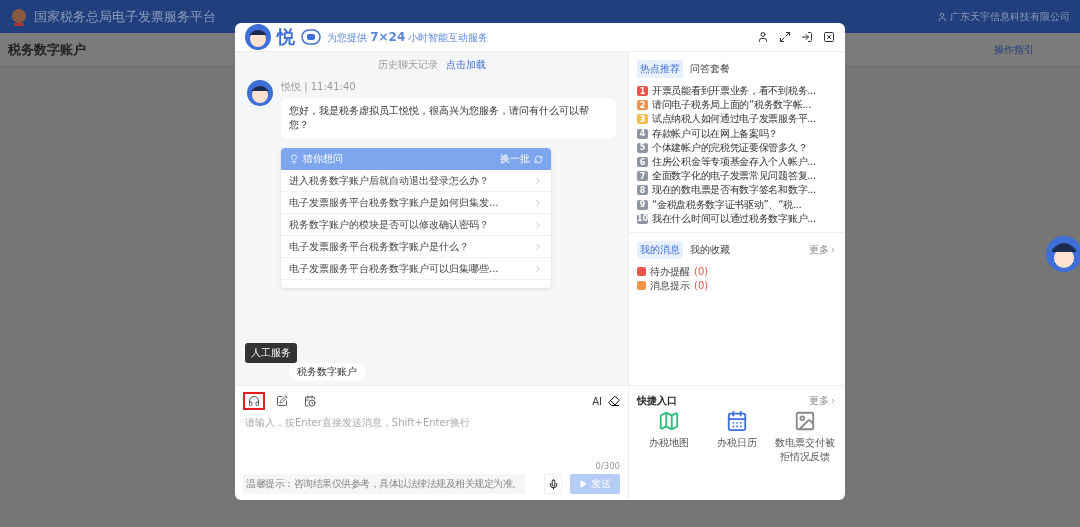 The width and height of the screenshot is (1080, 527). I want to click on quick-access-title: 快捷入口, so click(657, 401).